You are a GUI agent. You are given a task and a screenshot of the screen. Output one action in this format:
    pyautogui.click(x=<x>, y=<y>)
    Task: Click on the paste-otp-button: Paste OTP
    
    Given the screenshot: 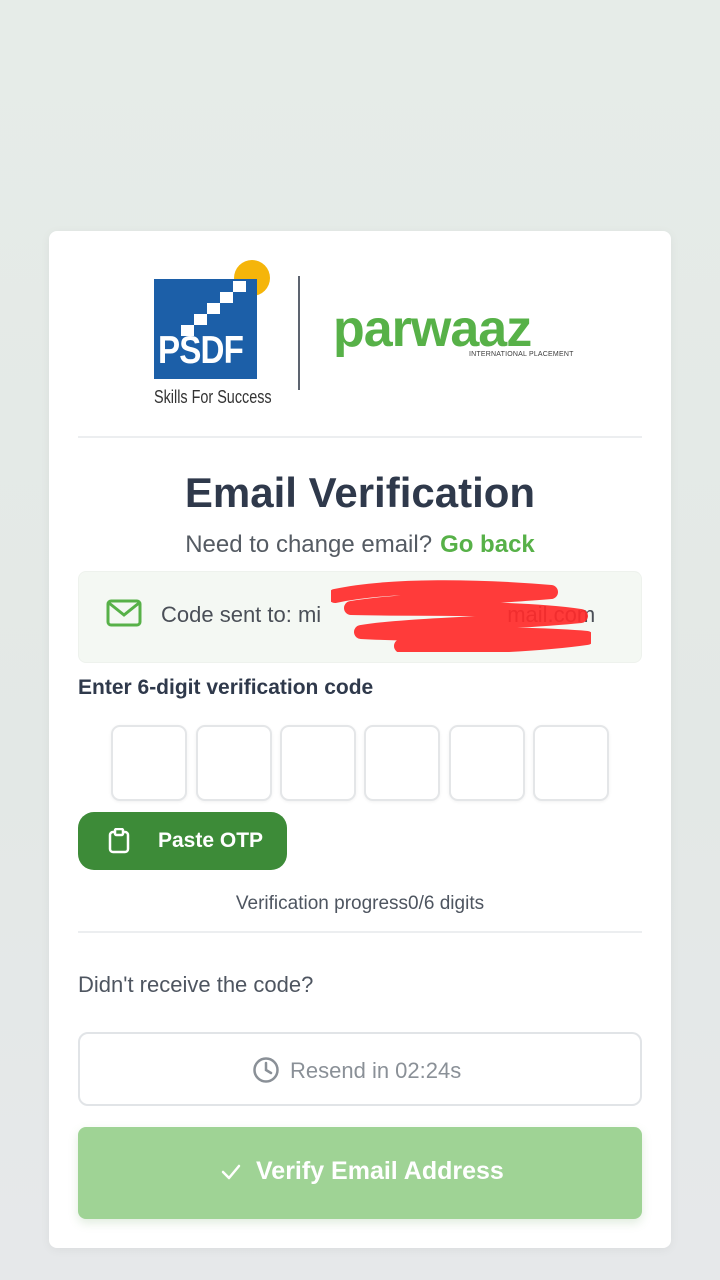 What is the action you would take?
    pyautogui.click(x=182, y=841)
    